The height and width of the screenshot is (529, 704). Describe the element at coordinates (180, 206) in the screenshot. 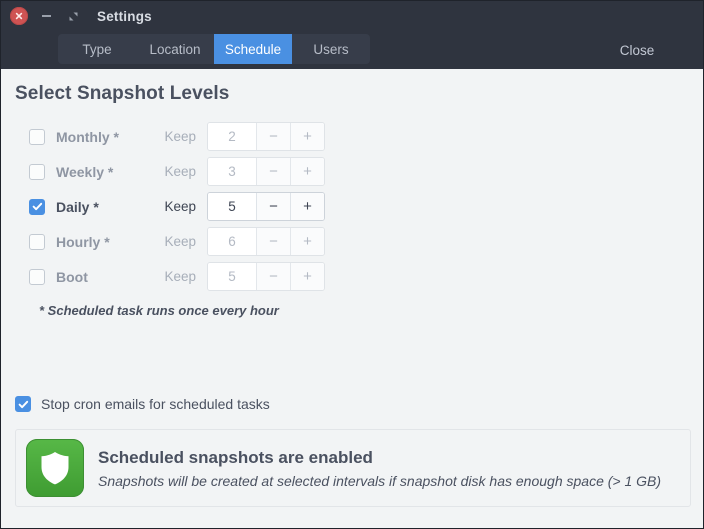

I see `keep-label-daily: Keep` at that location.